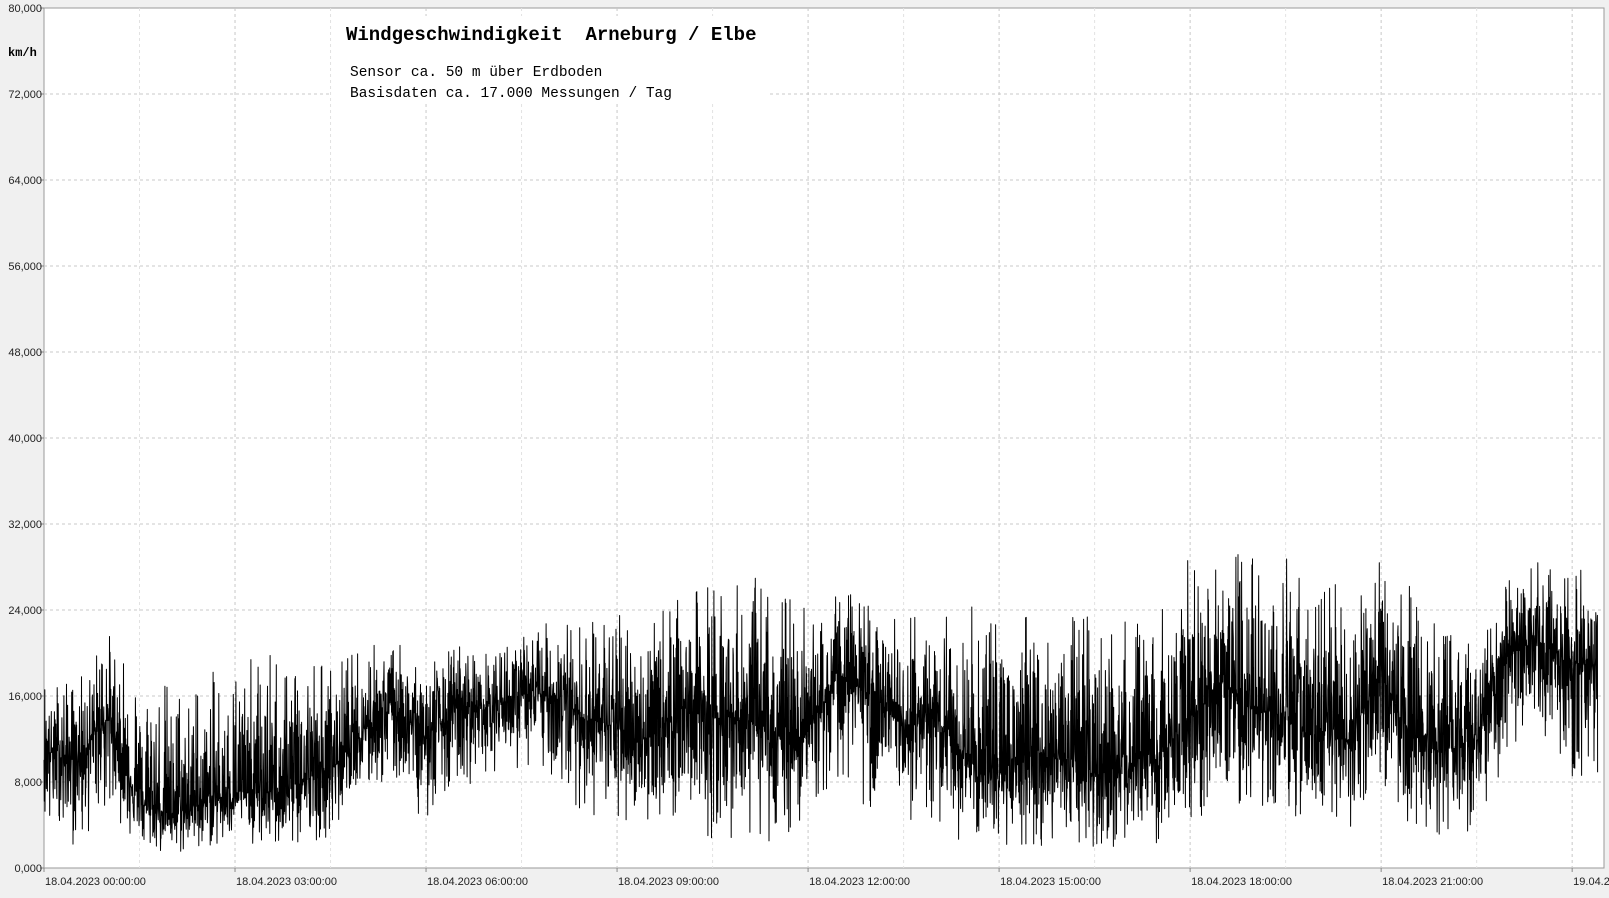  Describe the element at coordinates (25, 525) in the screenshot. I see `y-tick-label: 32,000` at that location.